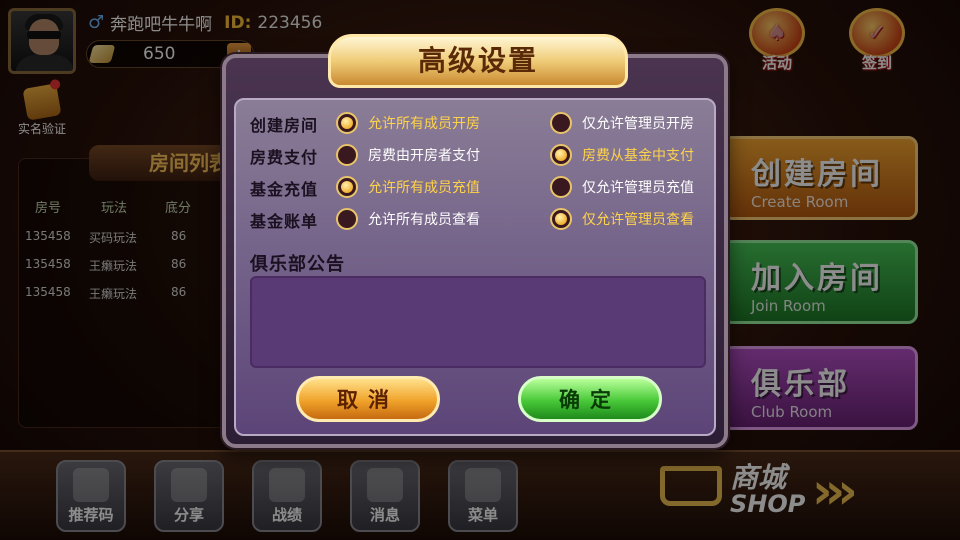 The image size is (960, 540). I want to click on id-card-icon, so click(42, 99).